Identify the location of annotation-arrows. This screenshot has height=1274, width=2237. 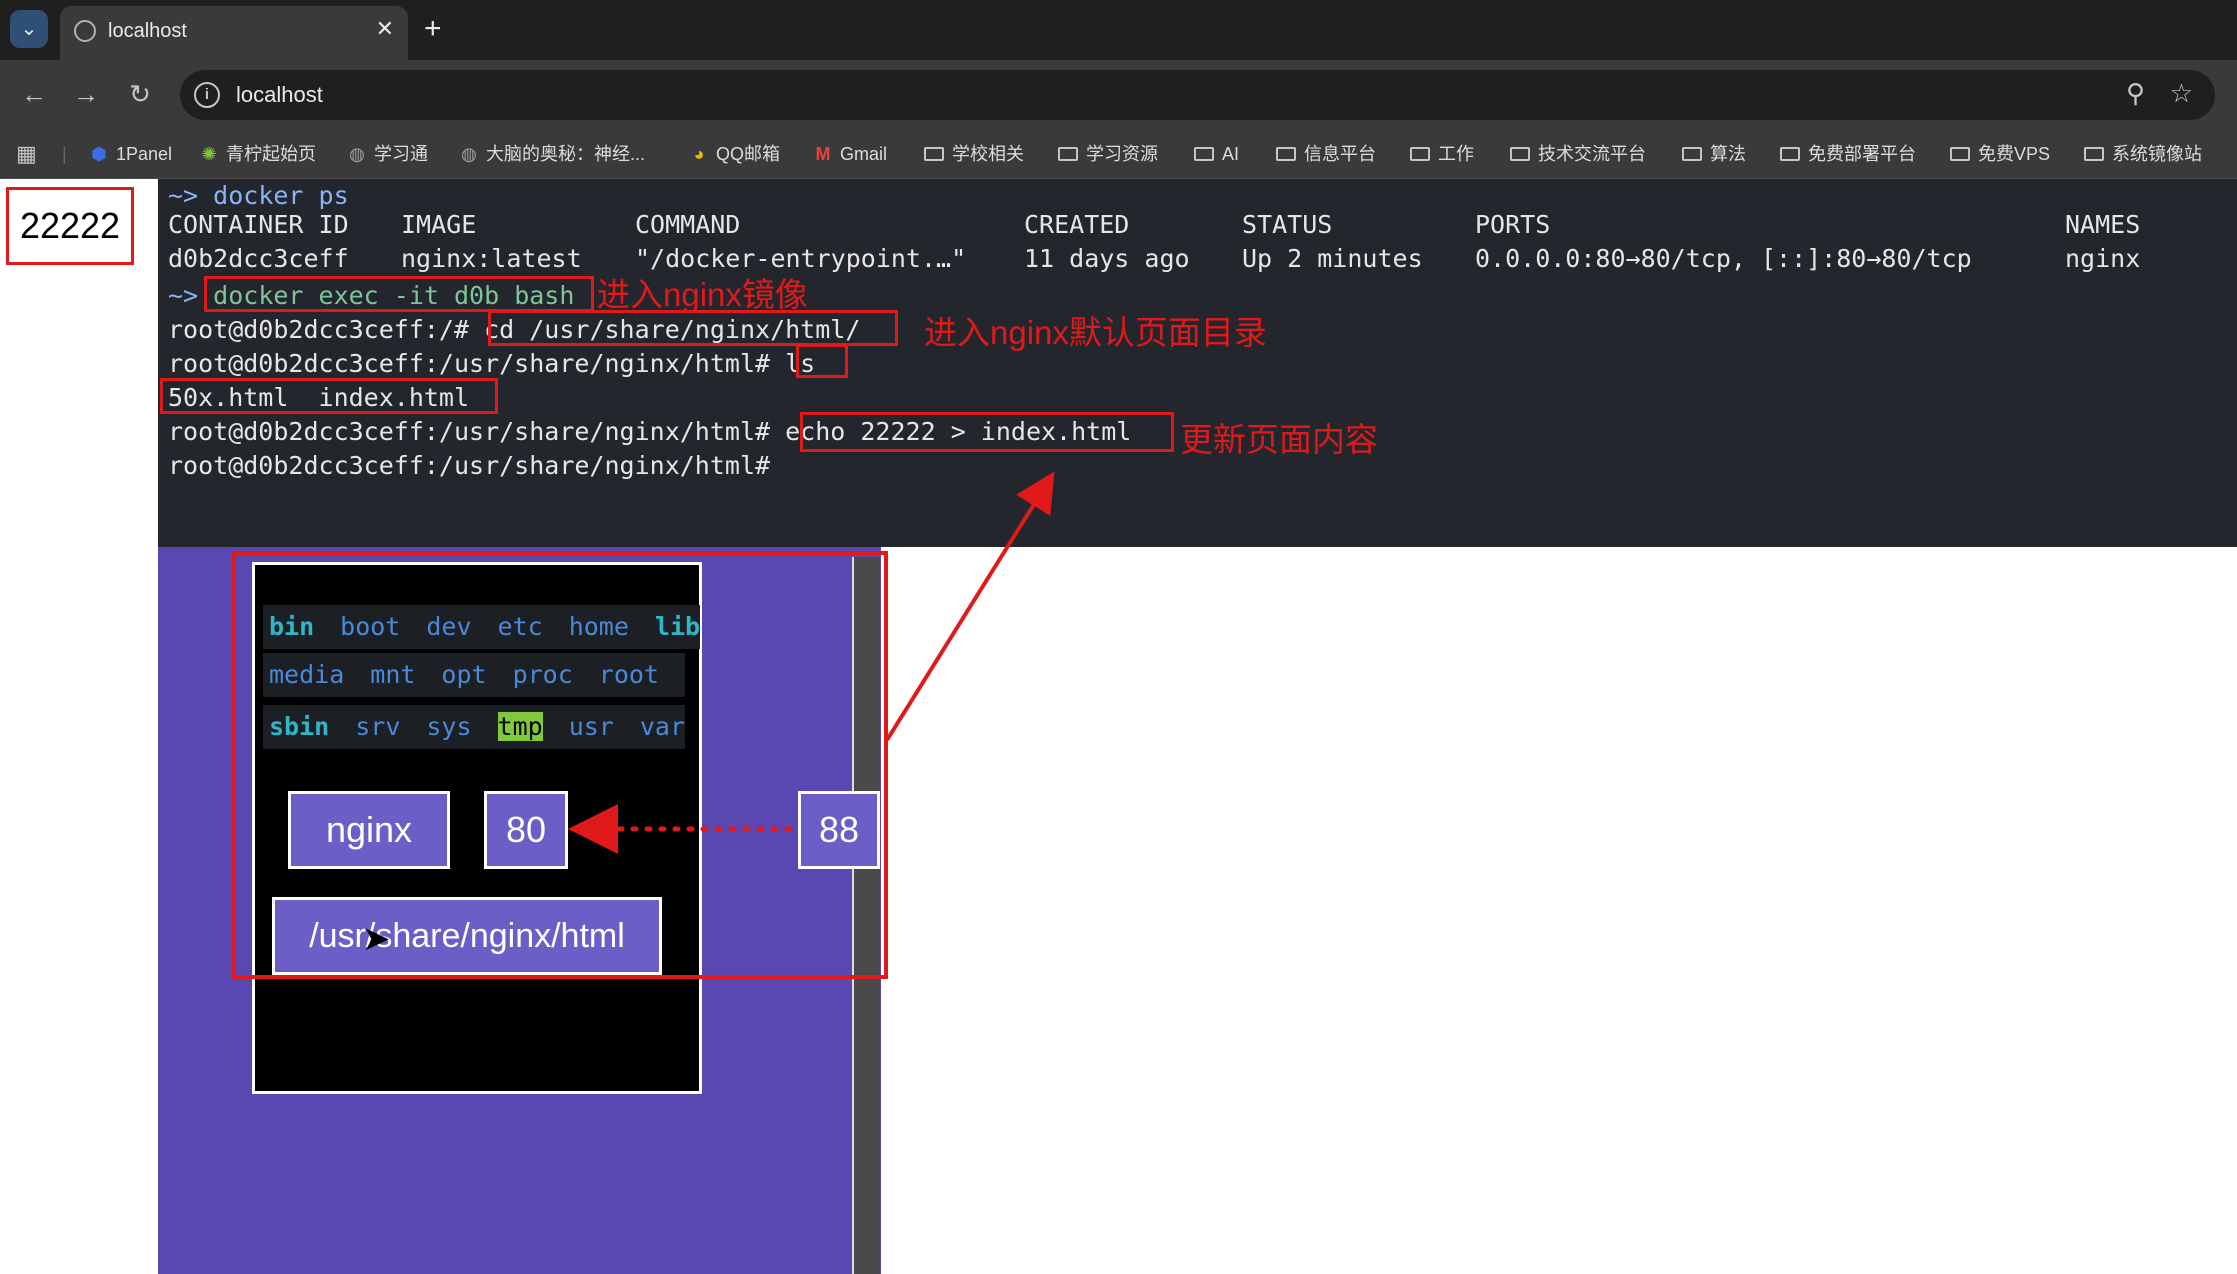
(811, 662).